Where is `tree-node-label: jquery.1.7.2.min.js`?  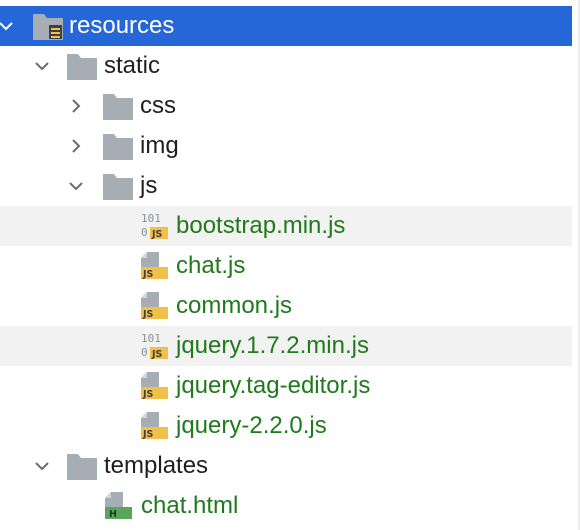 tree-node-label: jquery.1.7.2.min.js is located at coordinates (272, 345).